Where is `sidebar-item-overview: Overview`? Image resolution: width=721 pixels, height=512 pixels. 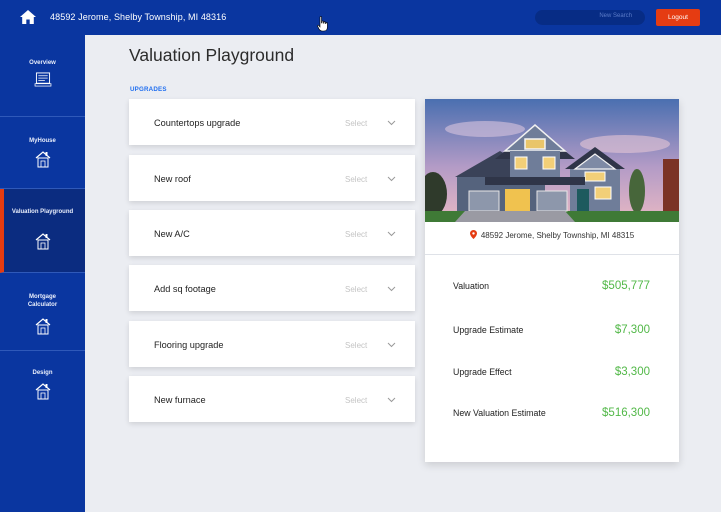
sidebar-item-overview: Overview is located at coordinates (42, 76).